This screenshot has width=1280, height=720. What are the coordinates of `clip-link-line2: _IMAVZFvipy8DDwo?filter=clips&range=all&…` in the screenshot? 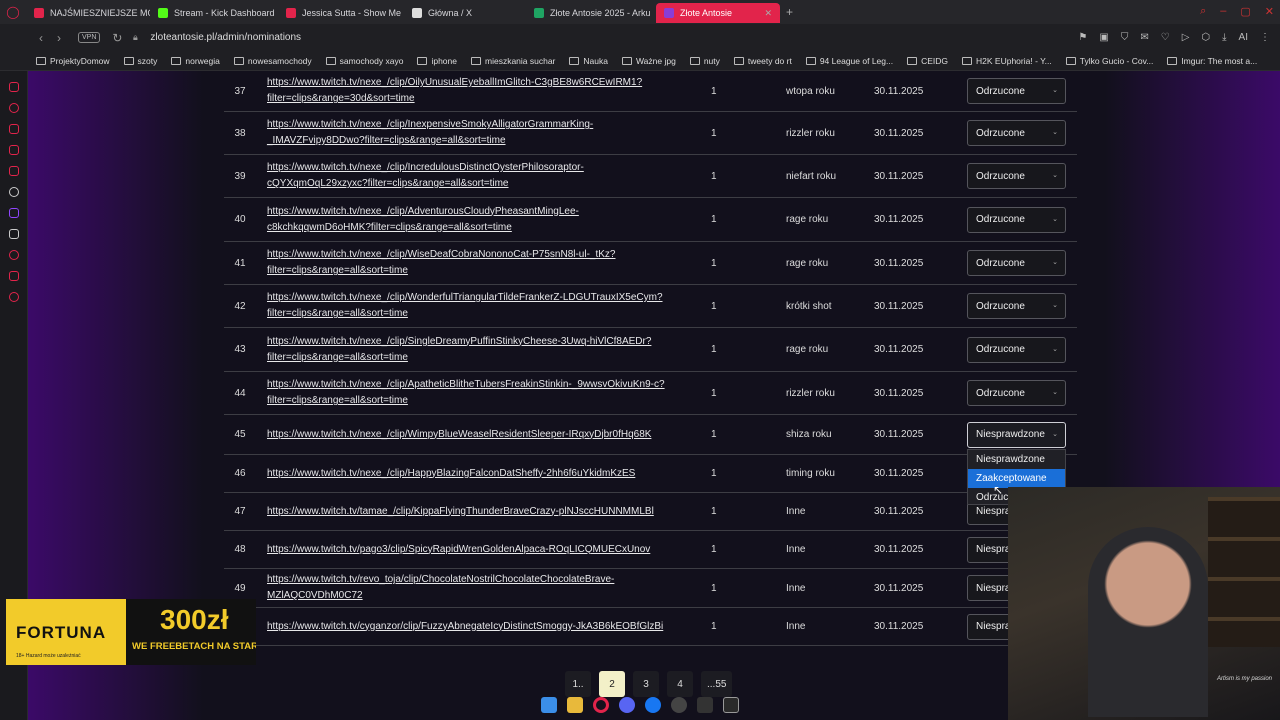 It's located at (430, 141).